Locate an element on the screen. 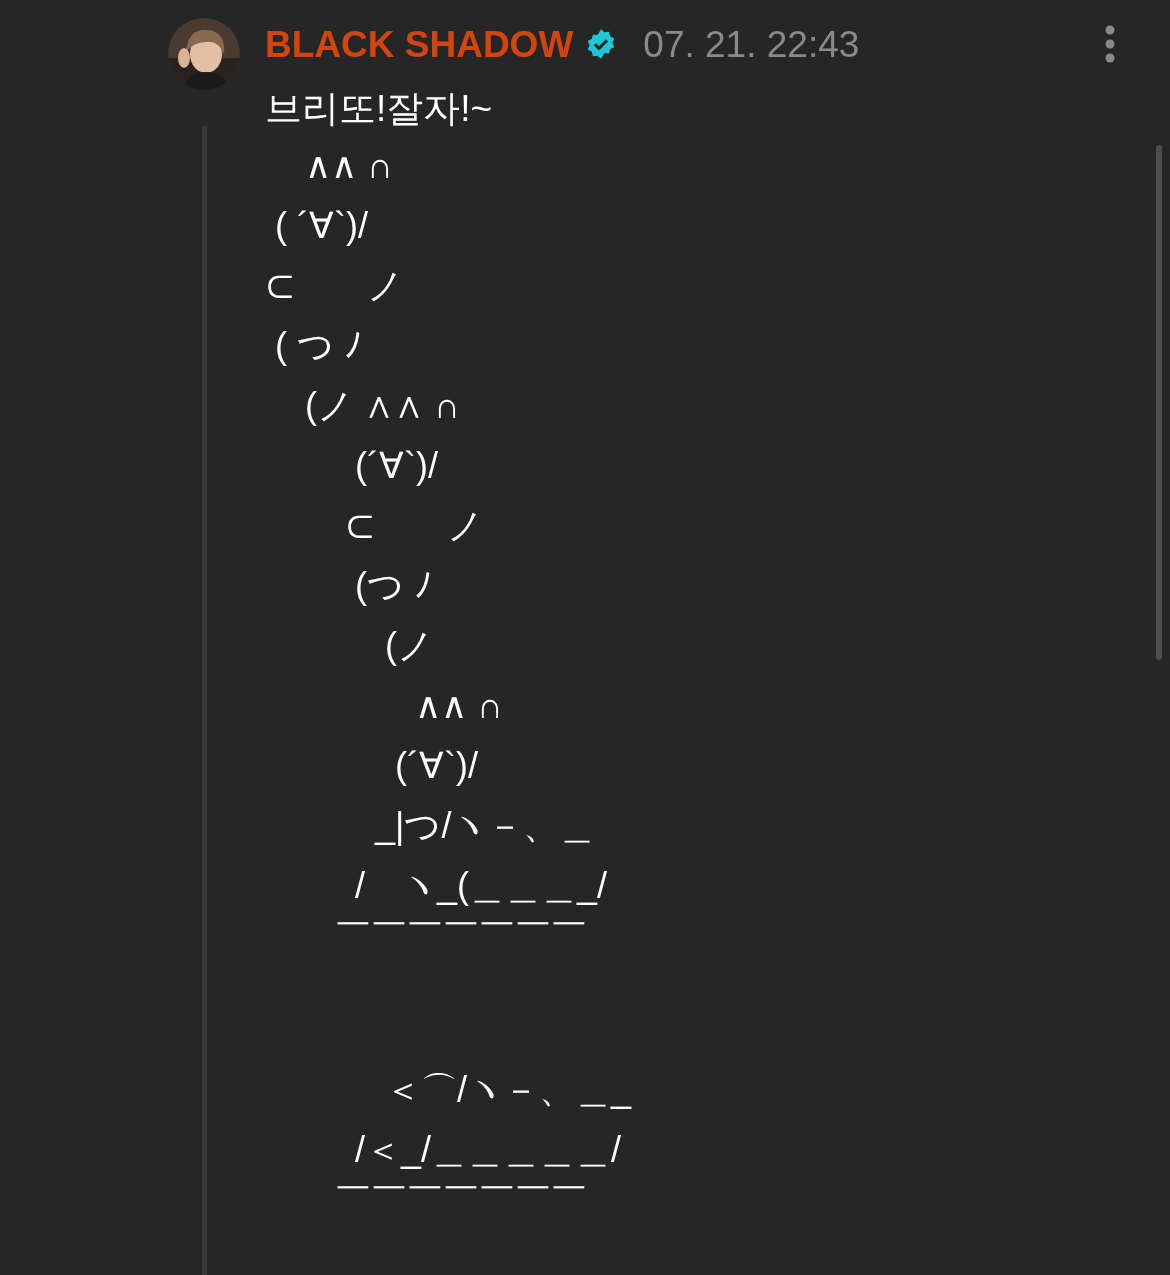 The image size is (1170, 1275). ascii-art-line: (ノ is located at coordinates (409, 646).